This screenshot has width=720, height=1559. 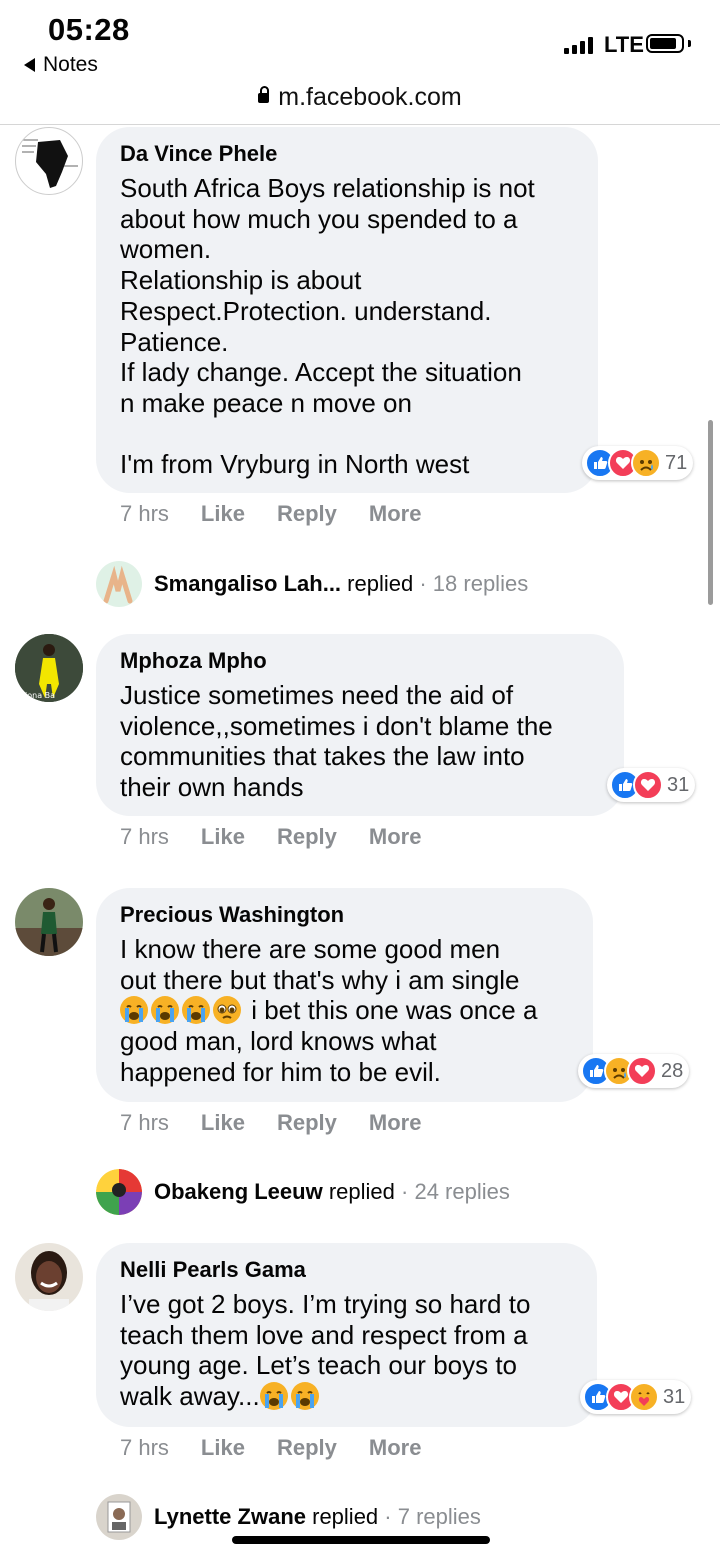 I want to click on reaction-summary: 71, so click(x=638, y=463).